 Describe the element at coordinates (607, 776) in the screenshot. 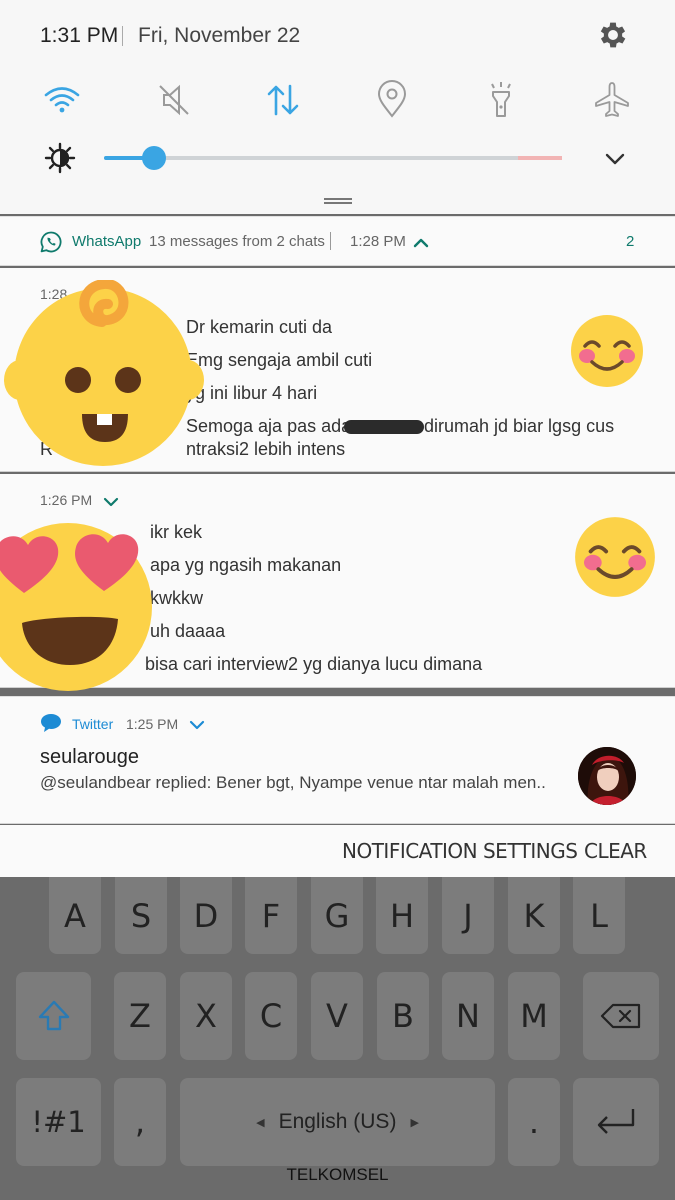

I see `avatar` at that location.